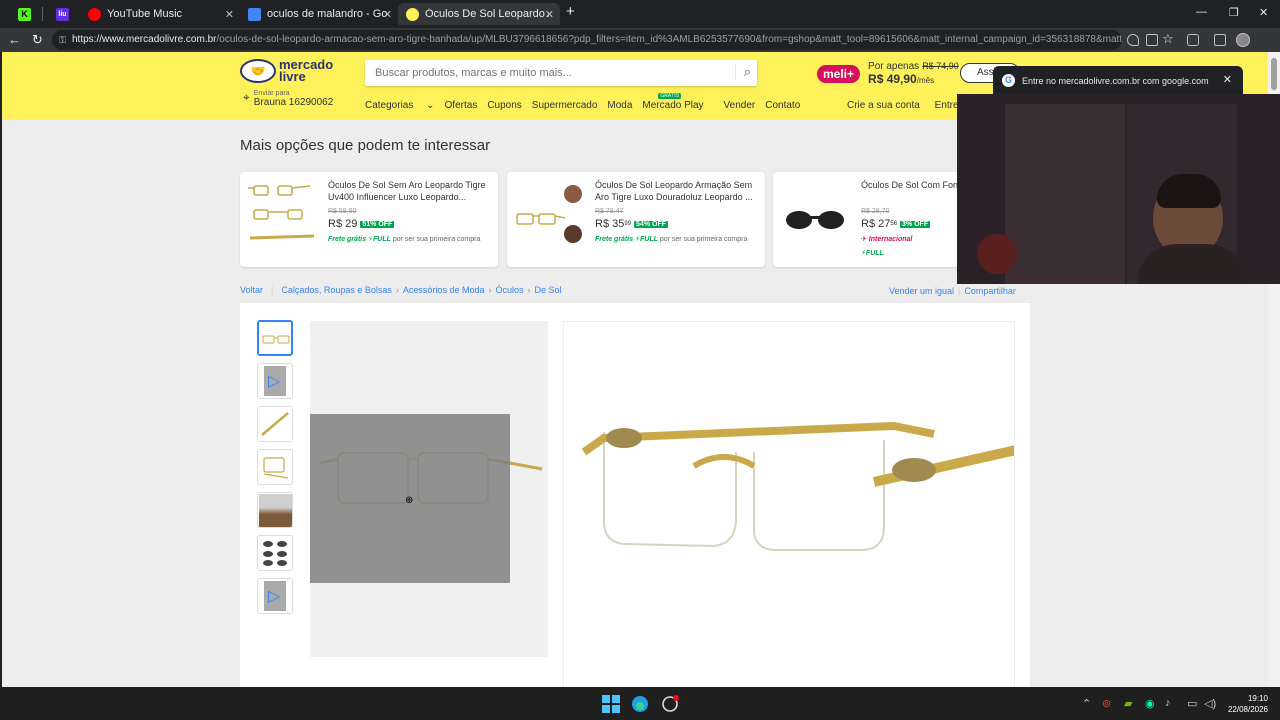  What do you see at coordinates (1128, 703) in the screenshot?
I see `nvidia-icon: ▰` at bounding box center [1128, 703].